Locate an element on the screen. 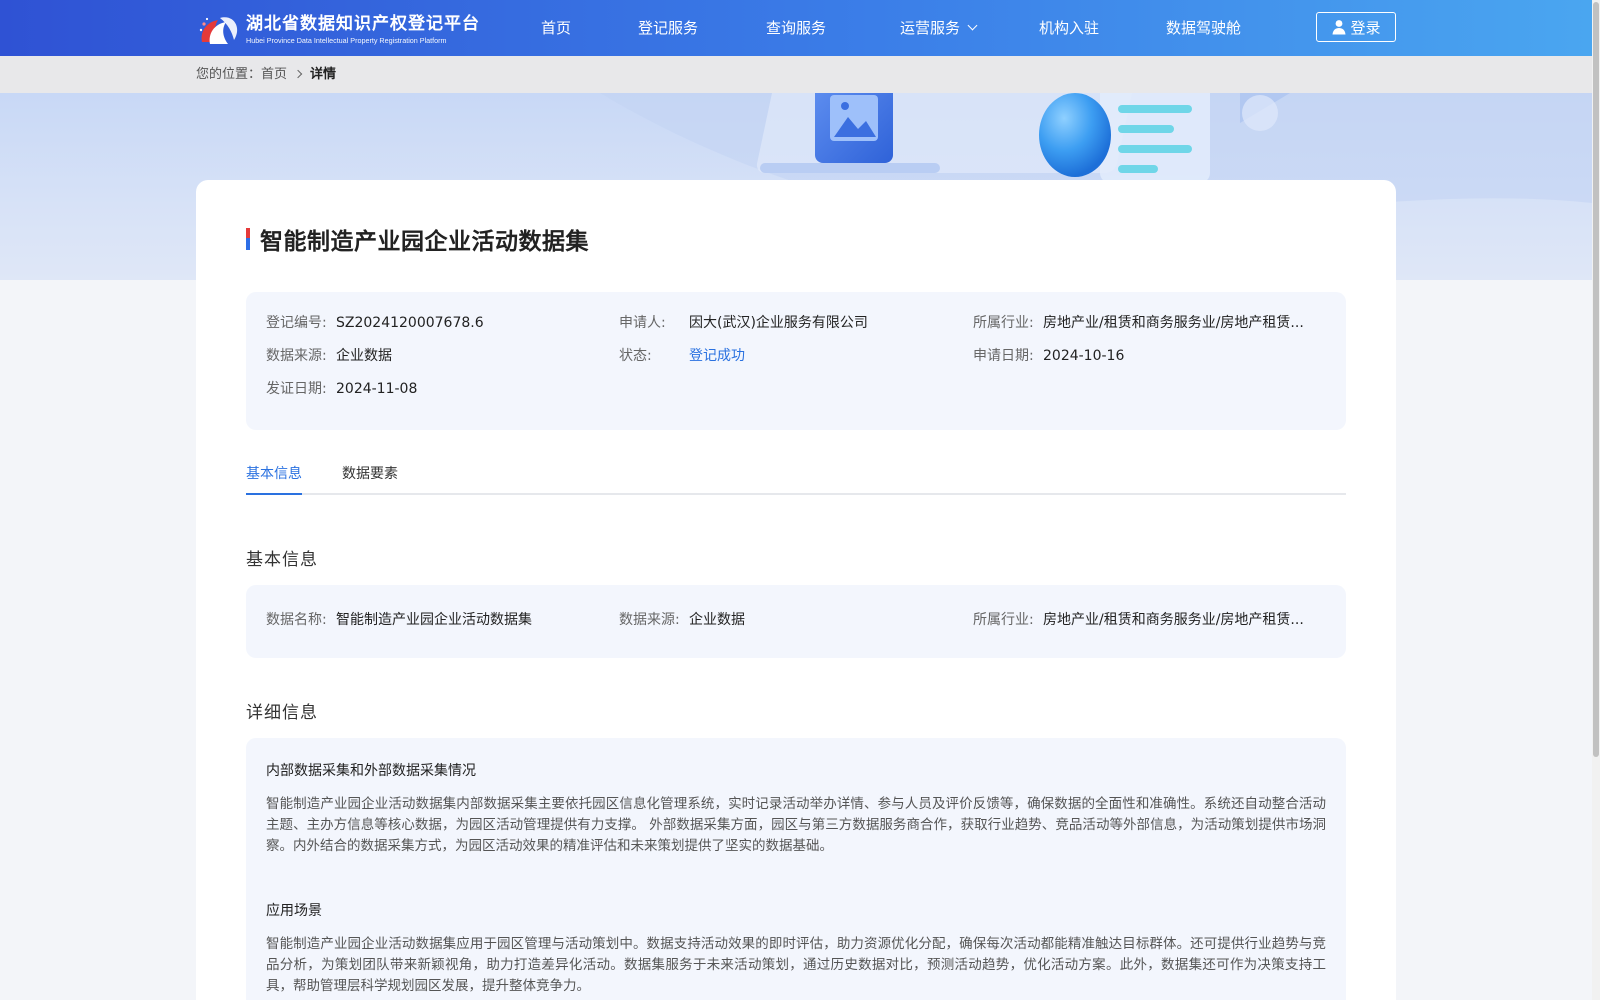  source-label: 数据来源: is located at coordinates (296, 356).